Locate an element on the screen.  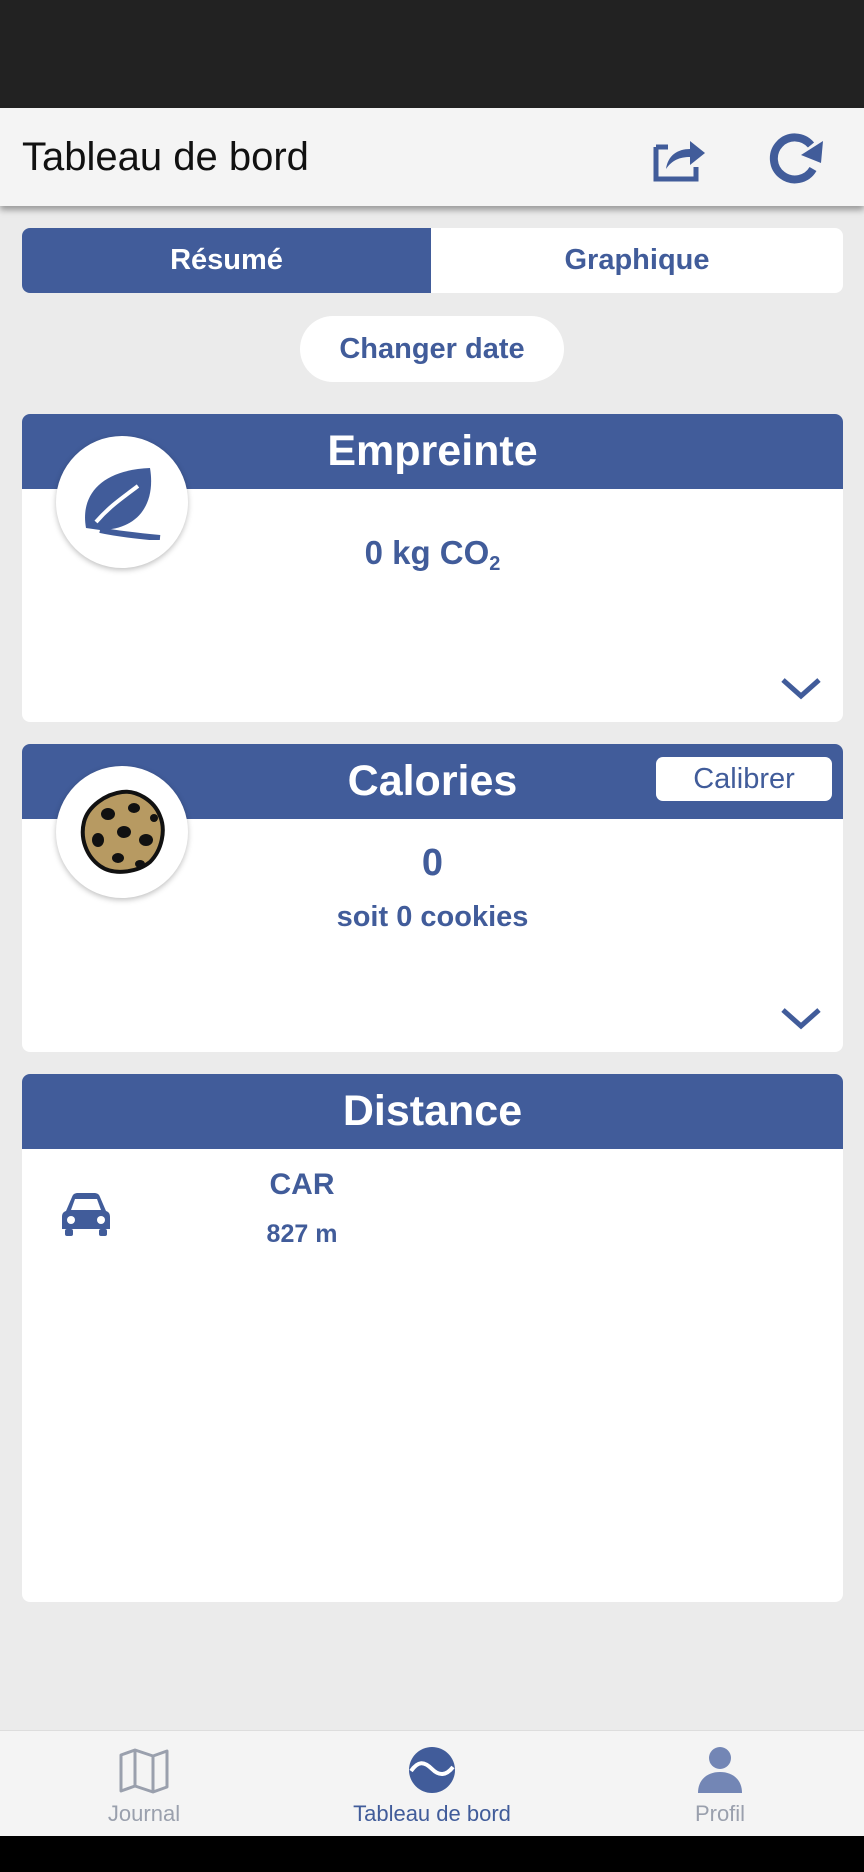
distance-mode: CAR is located at coordinates (302, 1184).